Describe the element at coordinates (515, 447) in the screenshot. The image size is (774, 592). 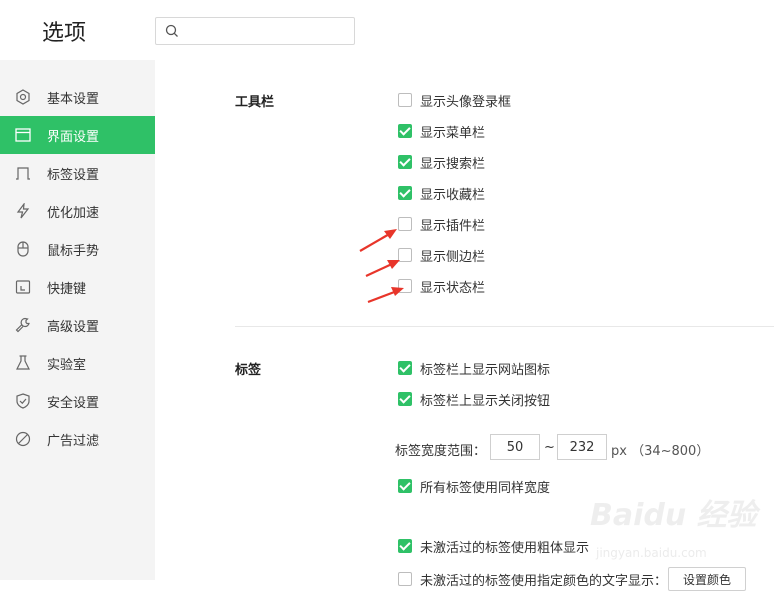
I see `tab-width-min-input` at that location.